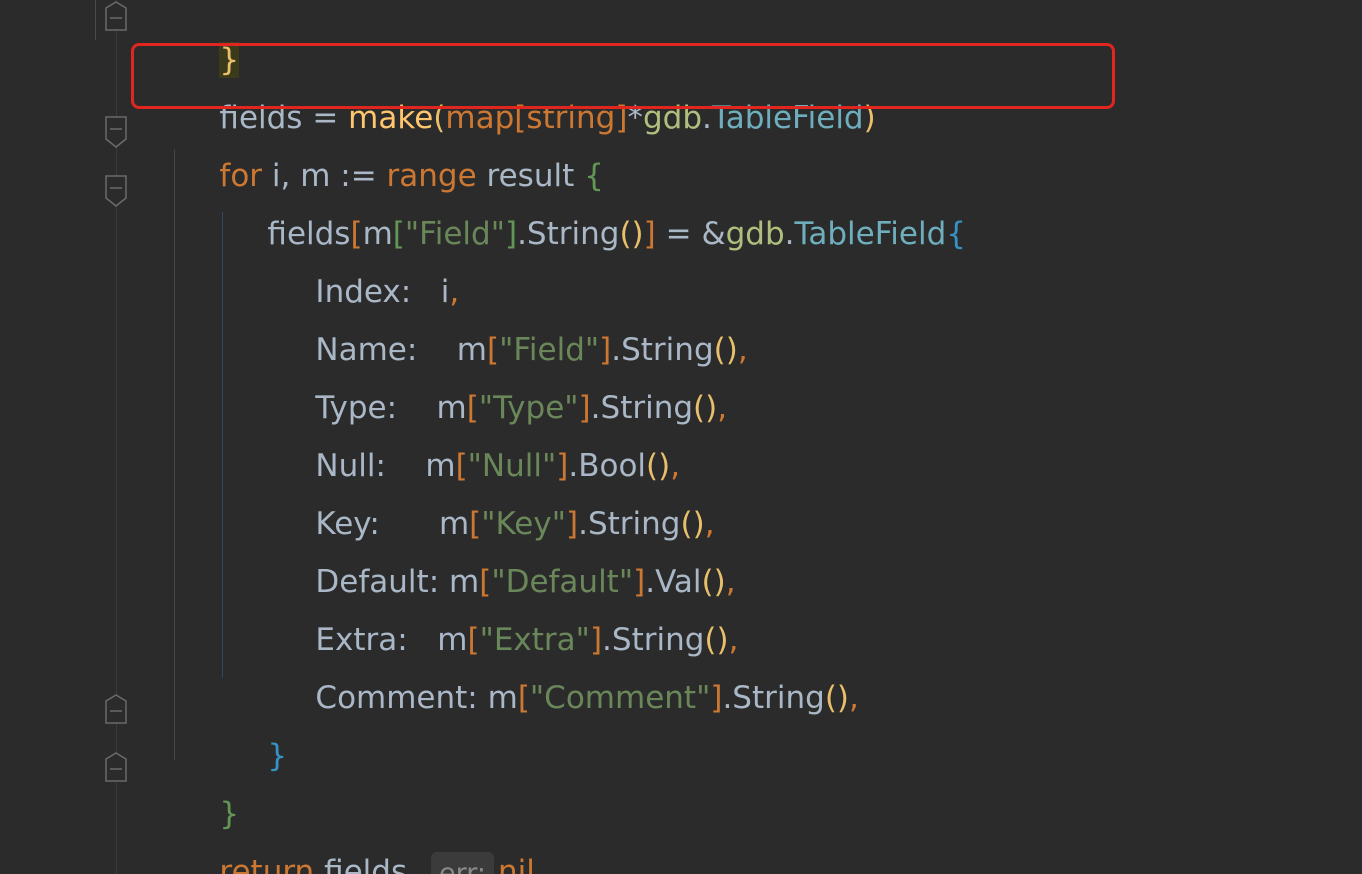  What do you see at coordinates (956, 234) in the screenshot?
I see `brace: {` at bounding box center [956, 234].